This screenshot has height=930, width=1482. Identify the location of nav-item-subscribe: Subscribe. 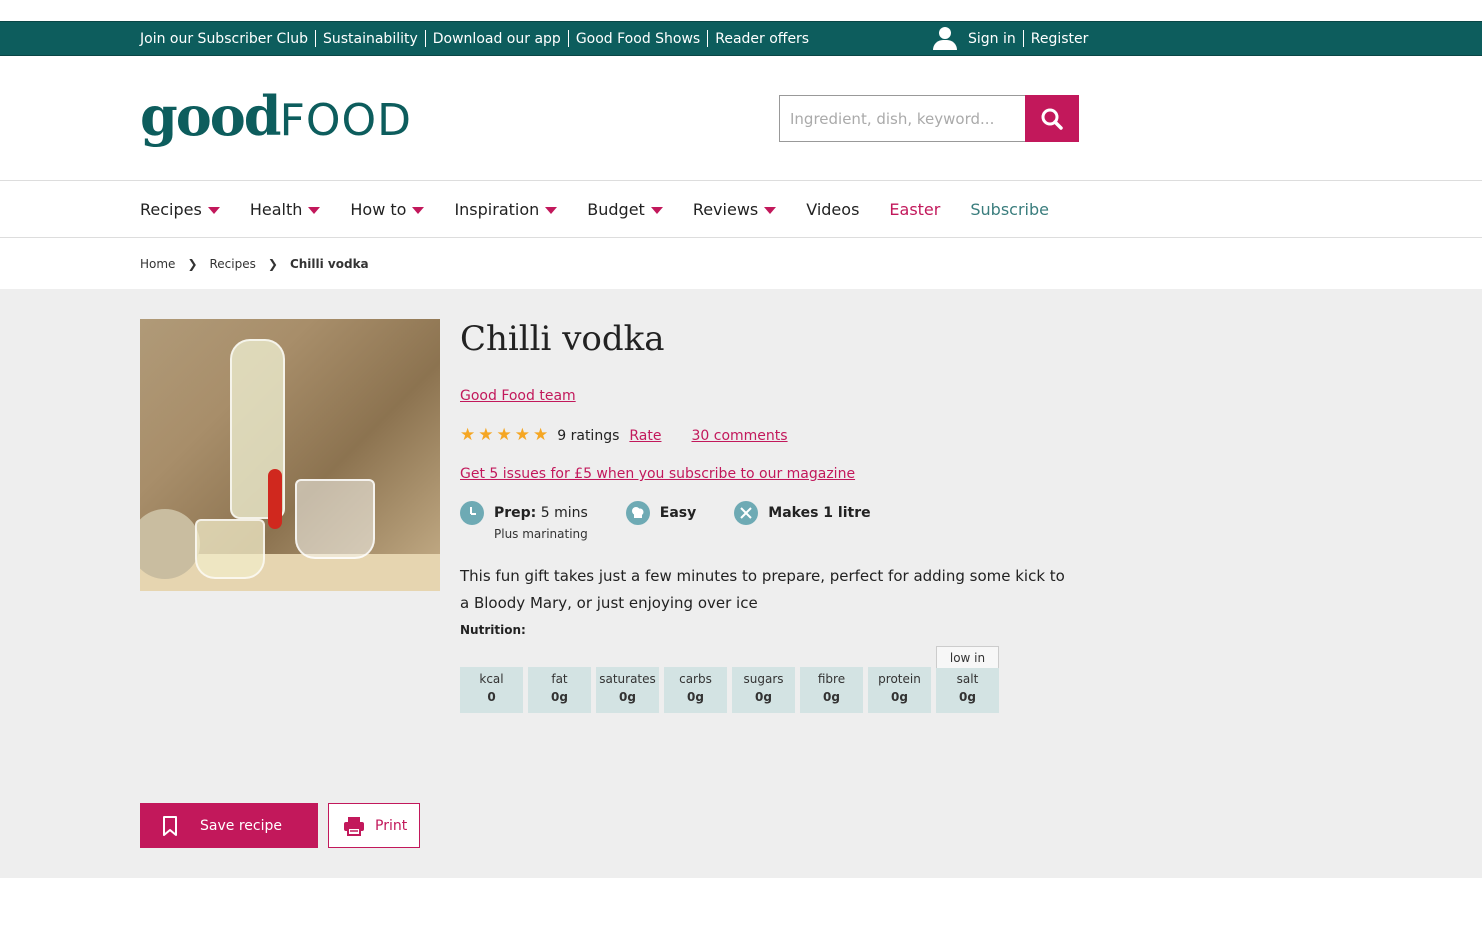
(1009, 209).